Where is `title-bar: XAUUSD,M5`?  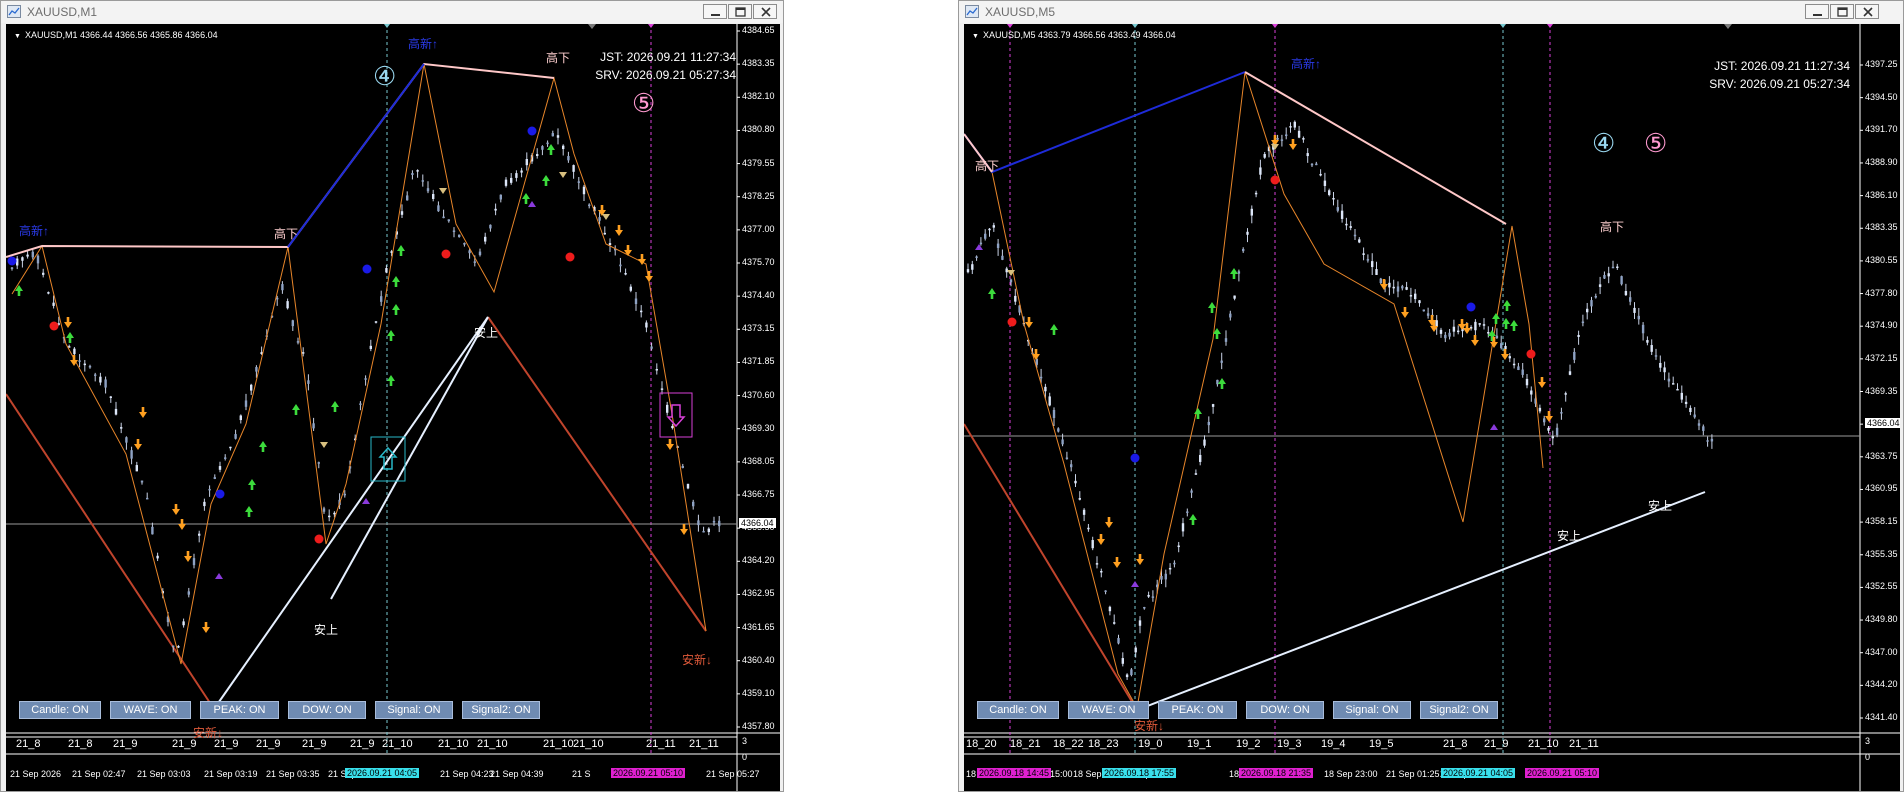
title-bar: XAUUSD,M5 is located at coordinates (1431, 12).